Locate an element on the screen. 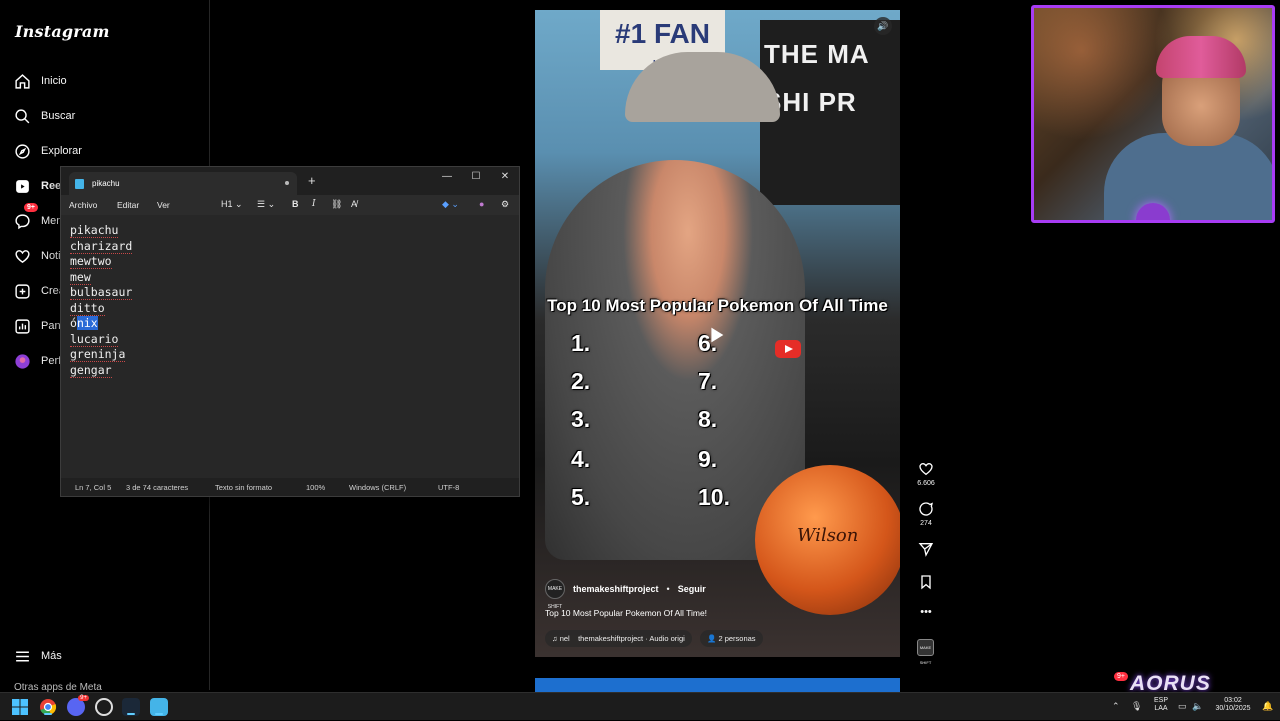 The image size is (1280, 721). text-line-content: bulbasaur is located at coordinates (101, 292).